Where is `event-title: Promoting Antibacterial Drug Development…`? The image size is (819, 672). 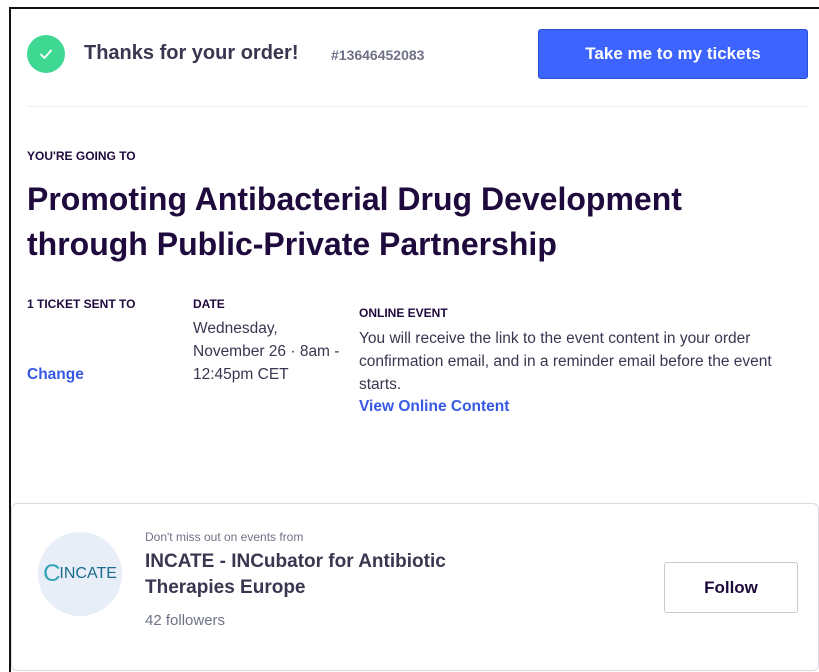 event-title: Promoting Antibacterial Drug Development… is located at coordinates (354, 221).